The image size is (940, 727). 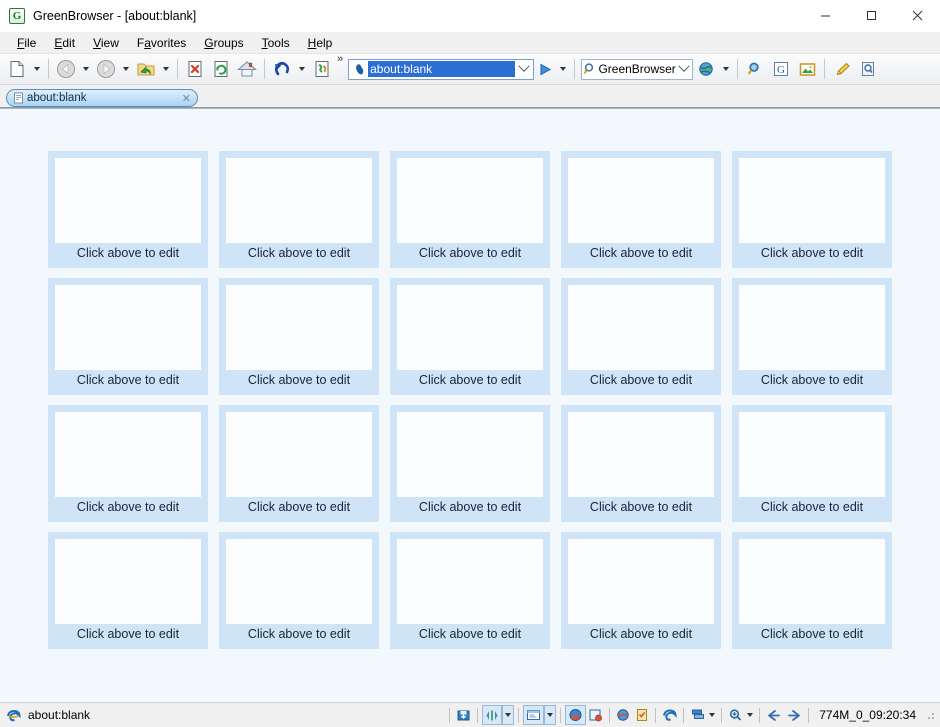 What do you see at coordinates (807, 69) in the screenshot?
I see `image-icon` at bounding box center [807, 69].